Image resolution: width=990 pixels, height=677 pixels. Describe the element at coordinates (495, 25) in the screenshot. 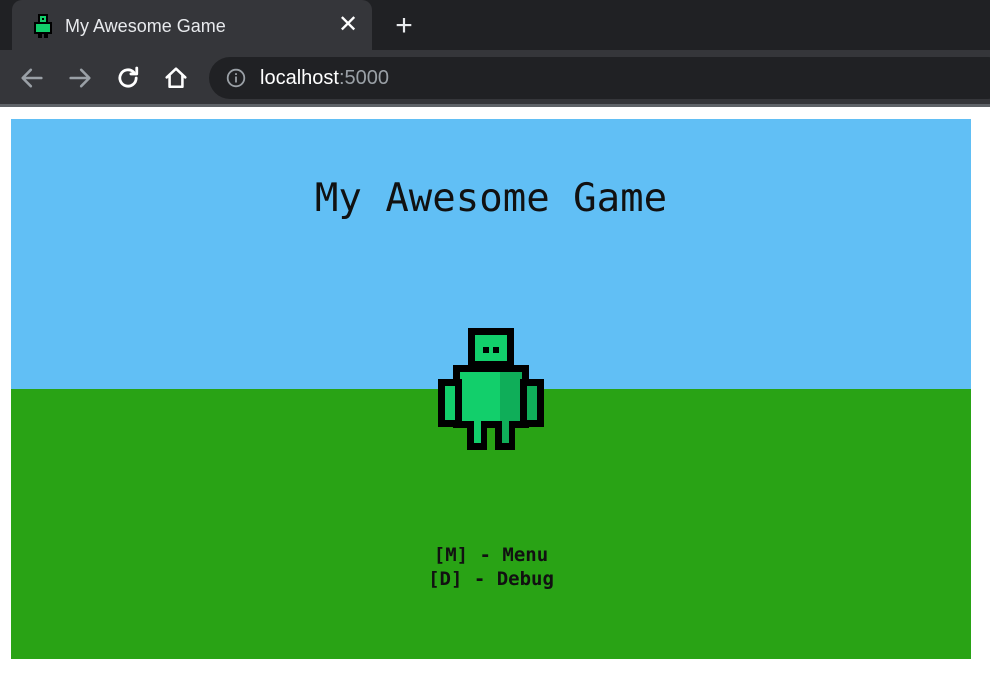

I see `tab-strip: My Awesome Game ✕ +` at that location.